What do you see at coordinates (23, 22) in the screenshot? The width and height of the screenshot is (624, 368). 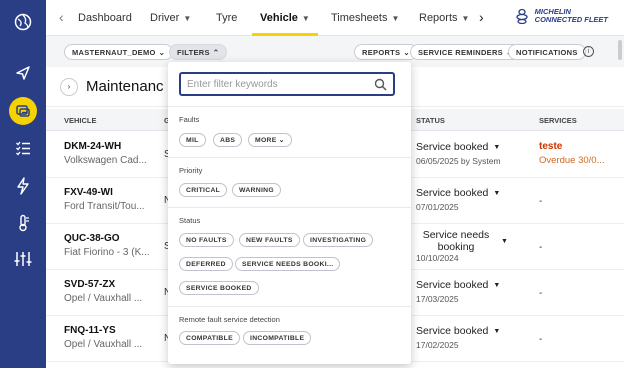 I see `globe-icon` at bounding box center [23, 22].